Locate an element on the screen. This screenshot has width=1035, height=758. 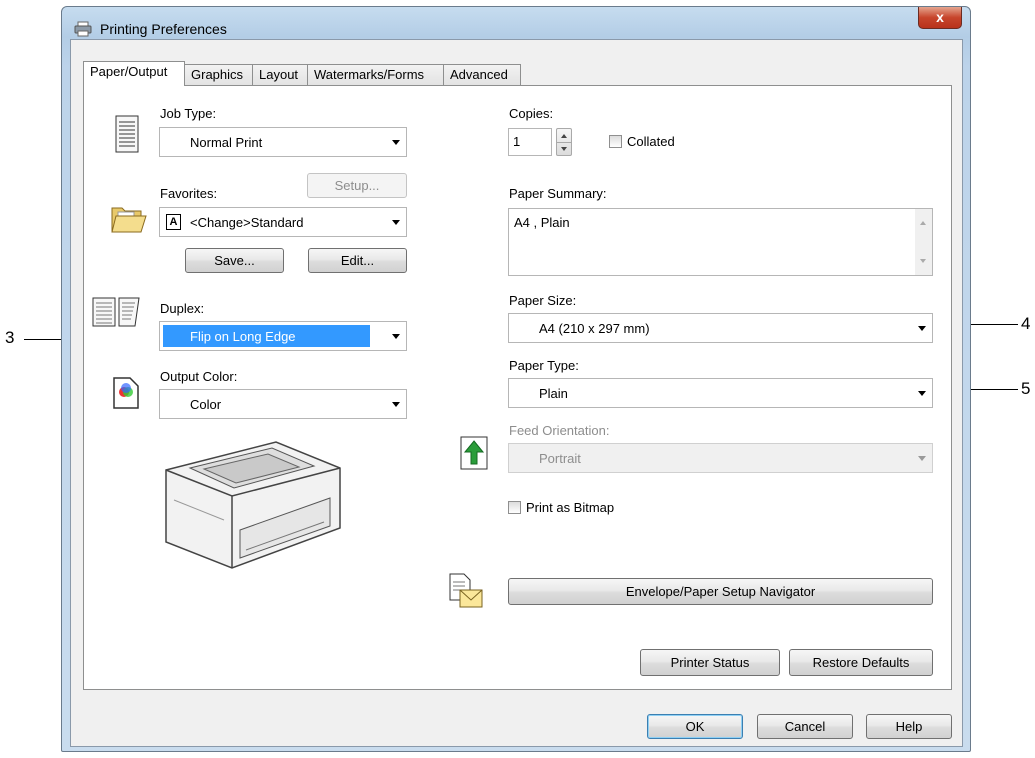
duplex-dropdown: Flip on Long Edge is located at coordinates (283, 336).